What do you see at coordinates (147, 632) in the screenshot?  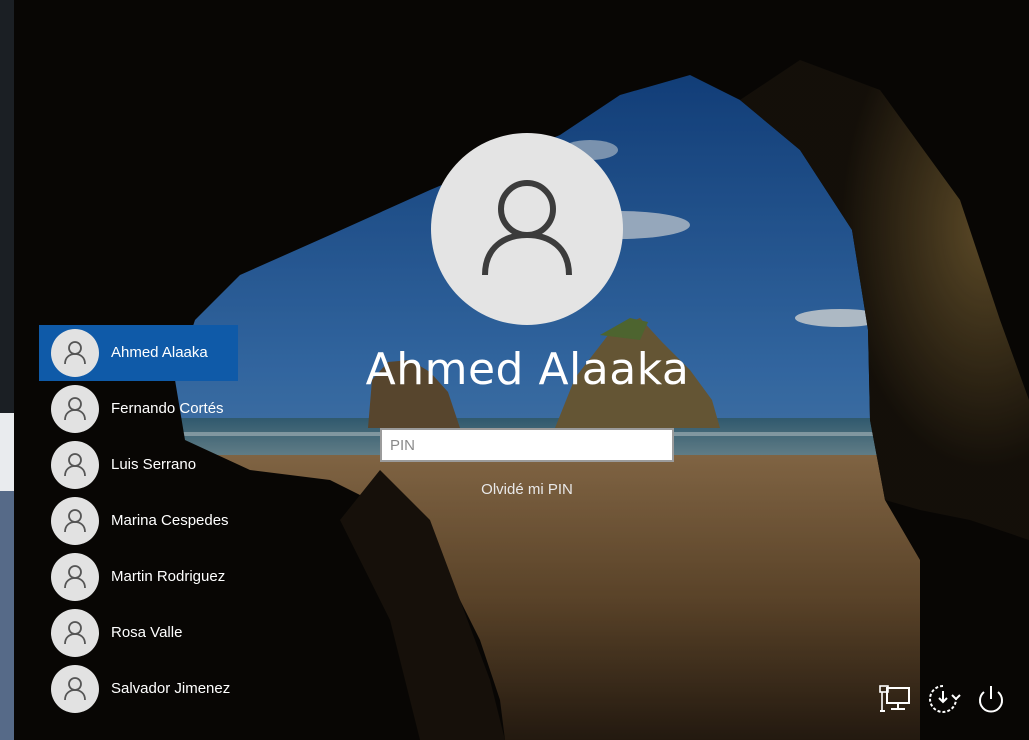 I see `user-list-item-name: Rosa Valle` at bounding box center [147, 632].